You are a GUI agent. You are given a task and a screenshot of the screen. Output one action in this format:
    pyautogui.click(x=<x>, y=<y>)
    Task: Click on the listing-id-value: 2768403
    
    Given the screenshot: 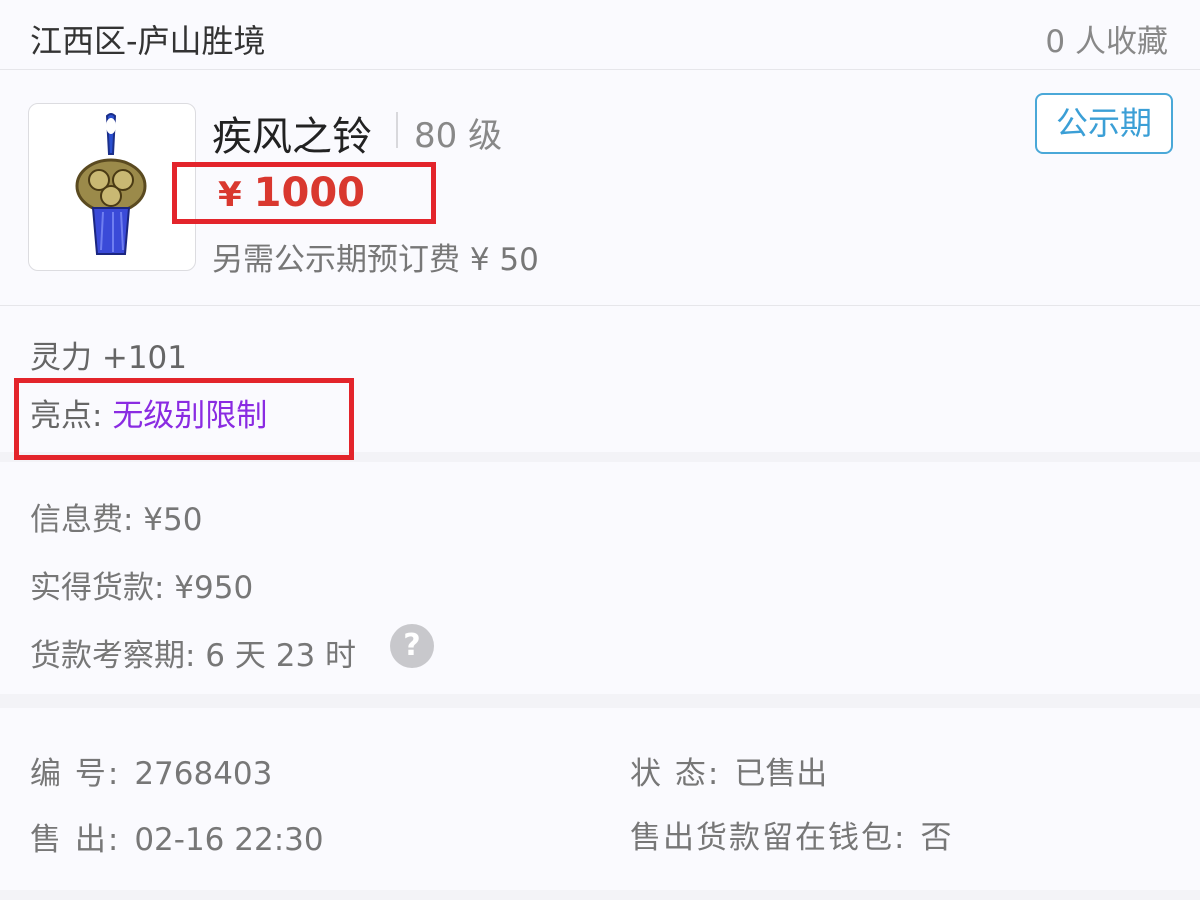 What is the action you would take?
    pyautogui.click(x=203, y=774)
    